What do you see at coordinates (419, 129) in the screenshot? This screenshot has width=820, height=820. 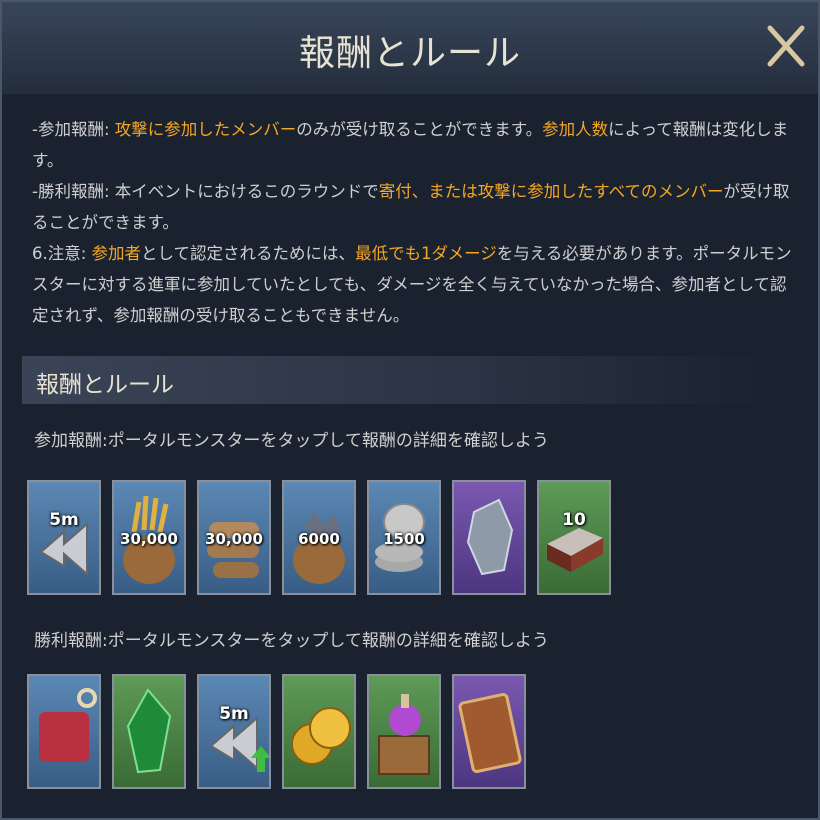 I see `rule-text: のみが受け取ることができます。` at bounding box center [419, 129].